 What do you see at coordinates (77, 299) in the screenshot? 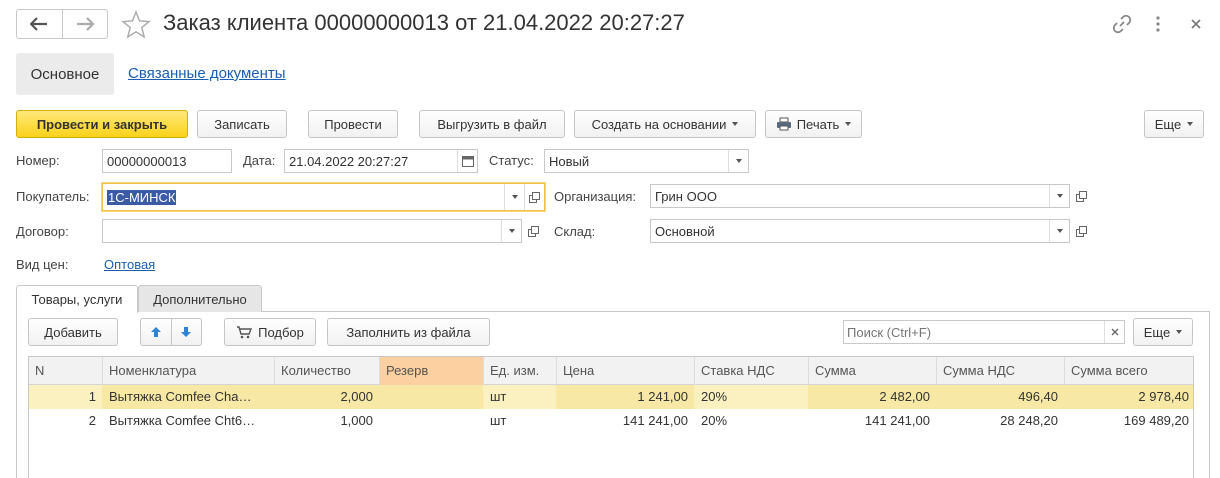
I see `tab-goods-services: Товары, услуги` at bounding box center [77, 299].